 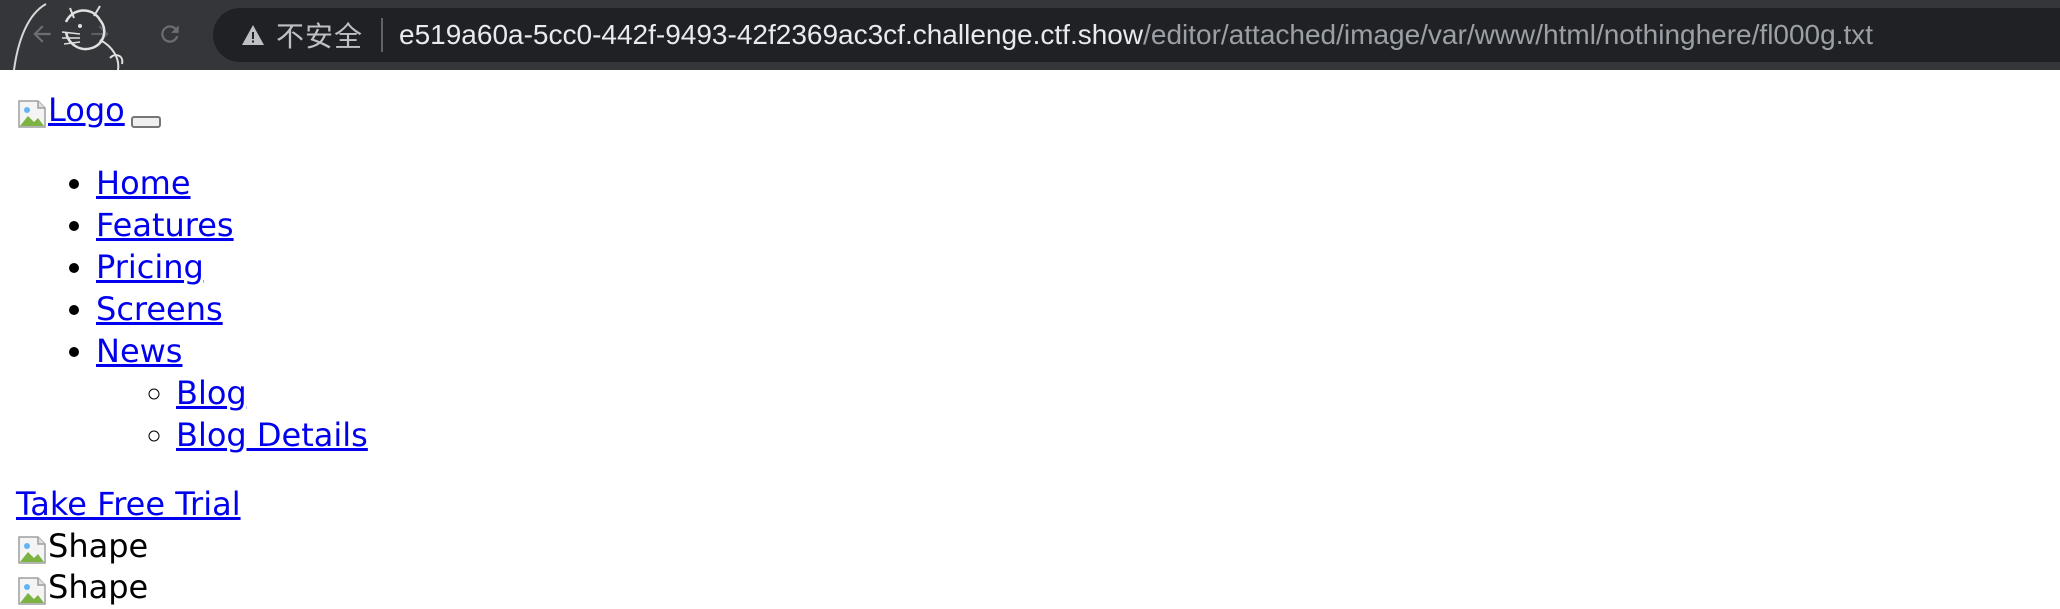 What do you see at coordinates (232, 267) in the screenshot?
I see `nav-item-pricing: Pricing` at bounding box center [232, 267].